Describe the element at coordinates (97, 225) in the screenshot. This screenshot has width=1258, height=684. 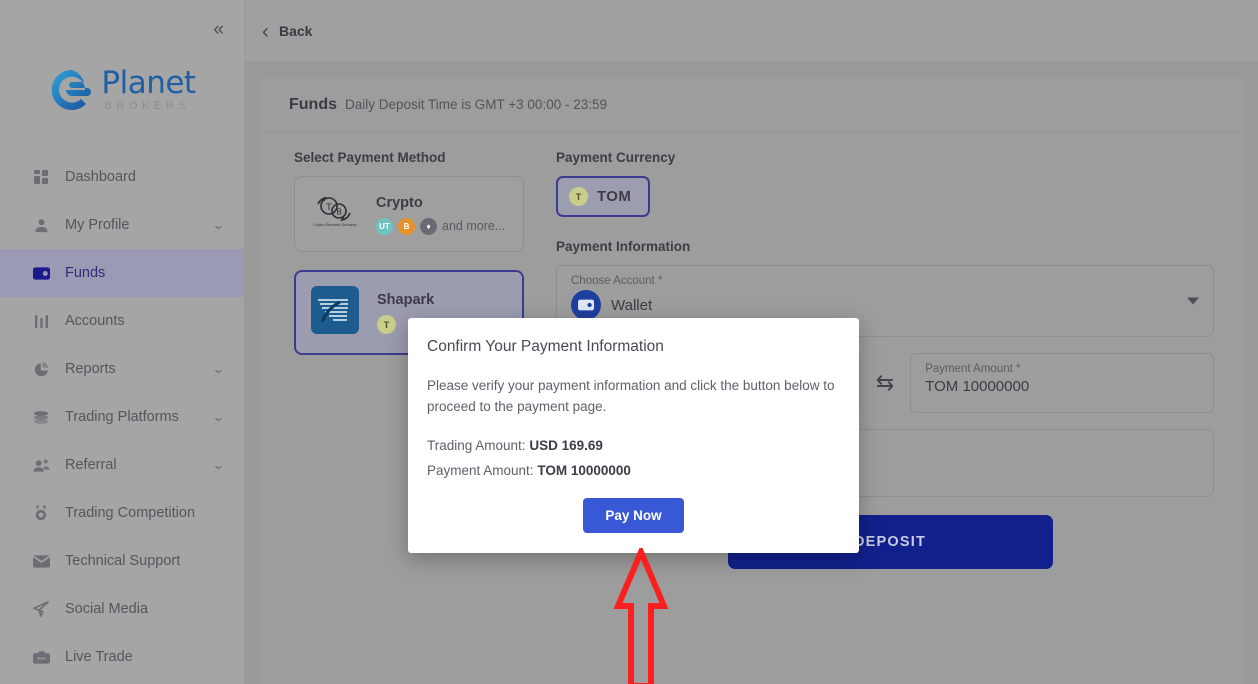
I see `sidebar-item-label: My Profile` at that location.